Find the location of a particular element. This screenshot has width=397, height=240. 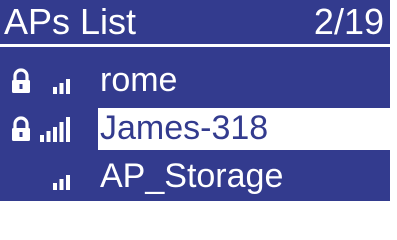

page-counter: 2/19 is located at coordinates (348, 21).